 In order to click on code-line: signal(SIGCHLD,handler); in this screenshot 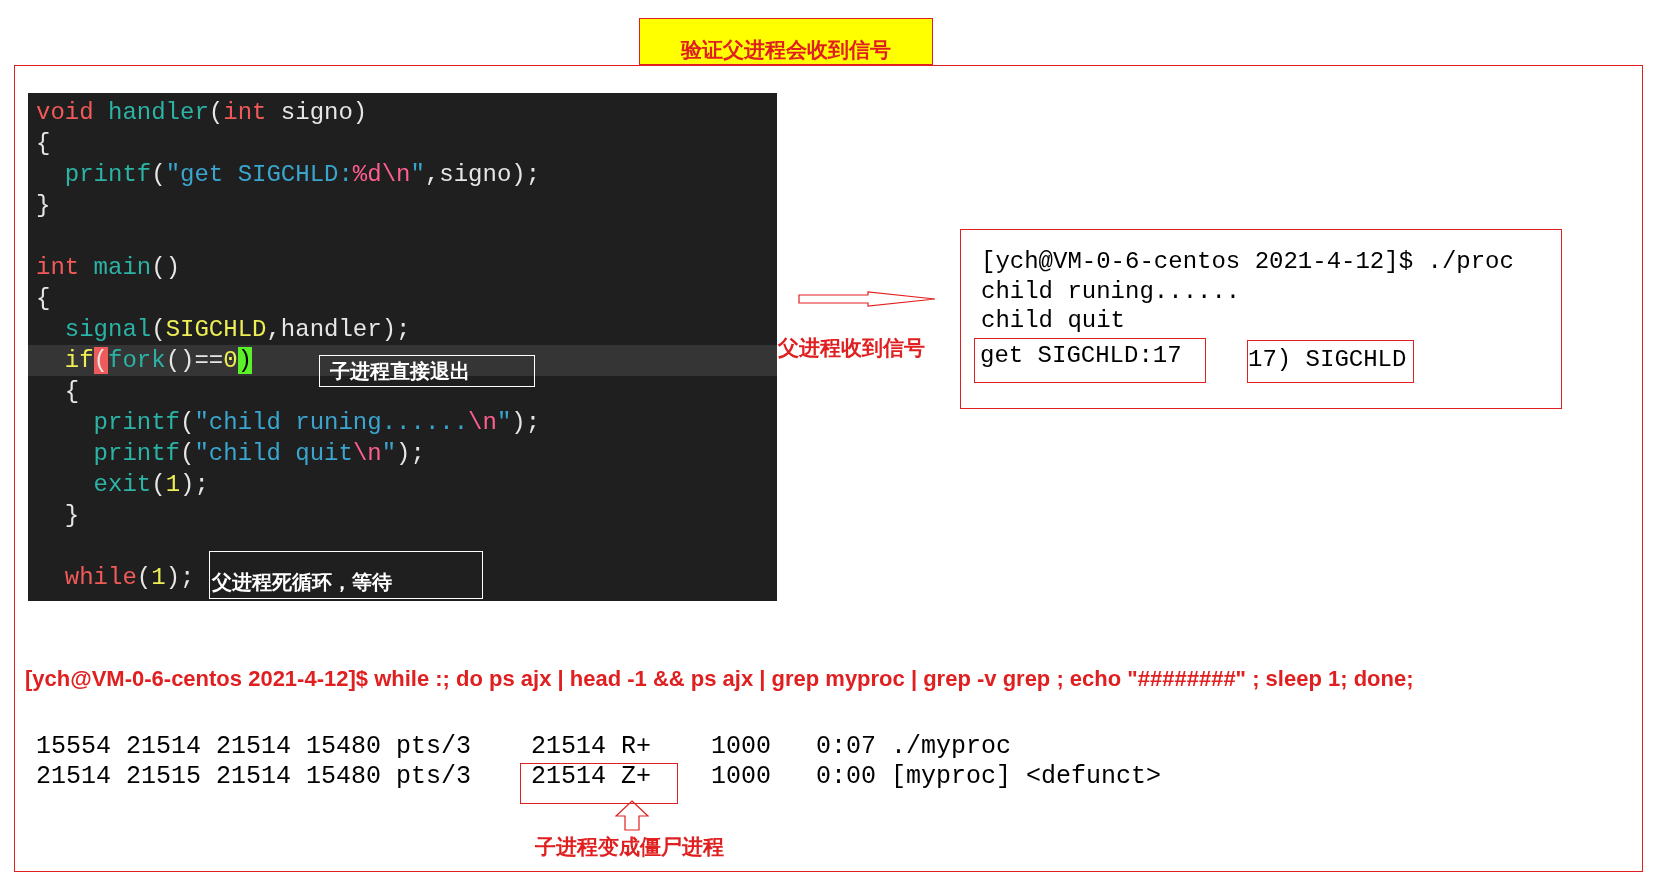, I will do `click(237, 330)`.